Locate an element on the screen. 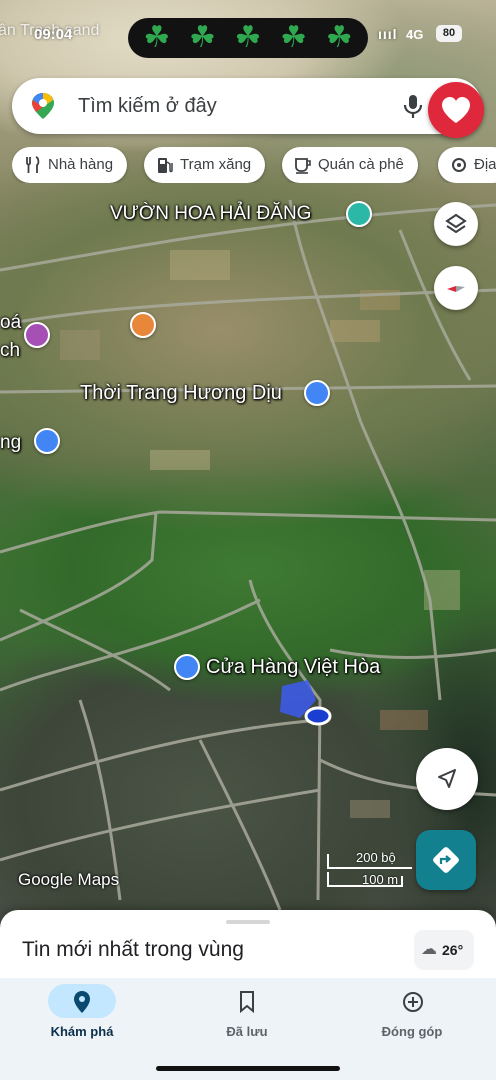 The height and width of the screenshot is (1080, 496). layers-button is located at coordinates (456, 224).